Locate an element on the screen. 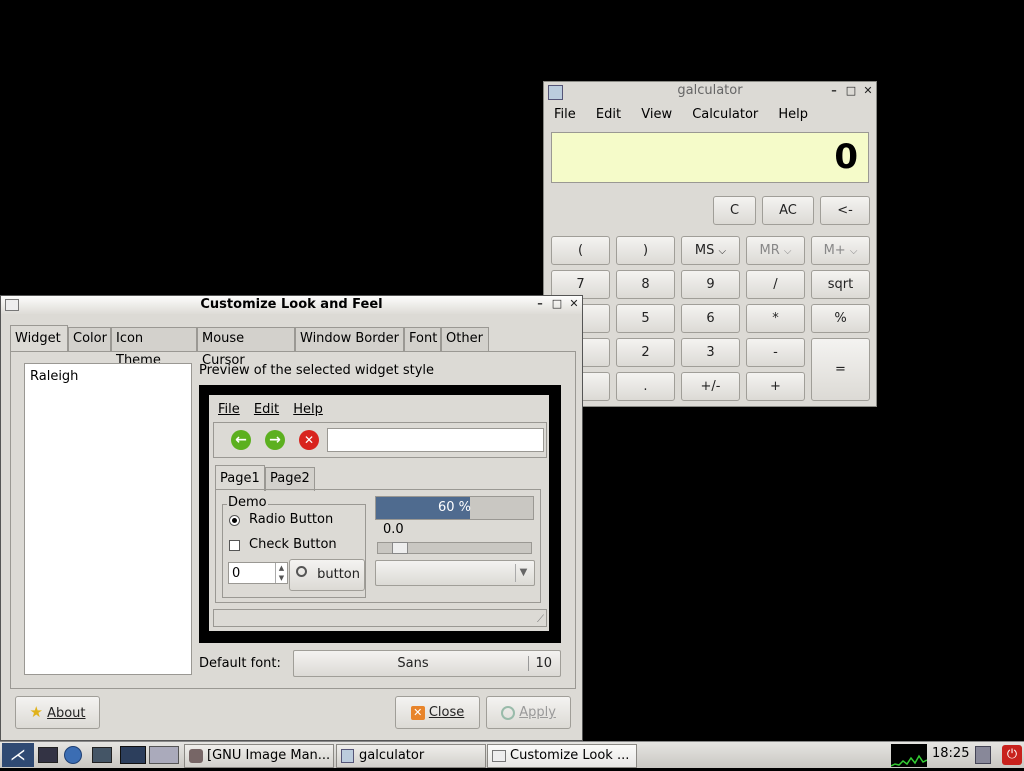 Image resolution: width=1024 pixels, height=771 pixels. check-button-indicator is located at coordinates (234, 545).